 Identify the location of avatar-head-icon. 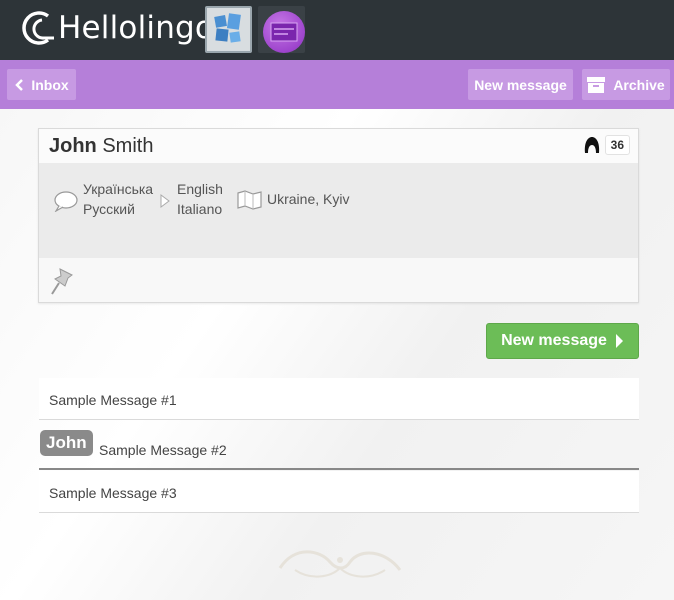
(591, 145).